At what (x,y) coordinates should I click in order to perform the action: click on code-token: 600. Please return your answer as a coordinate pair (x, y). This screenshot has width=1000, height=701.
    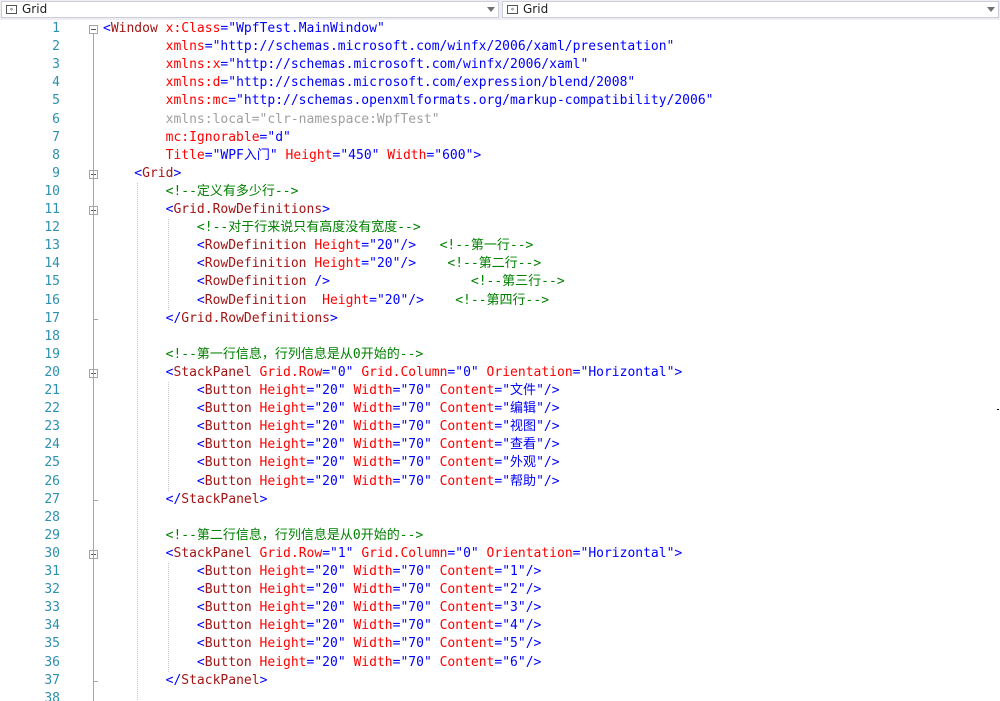
    Looking at the image, I should click on (454, 155).